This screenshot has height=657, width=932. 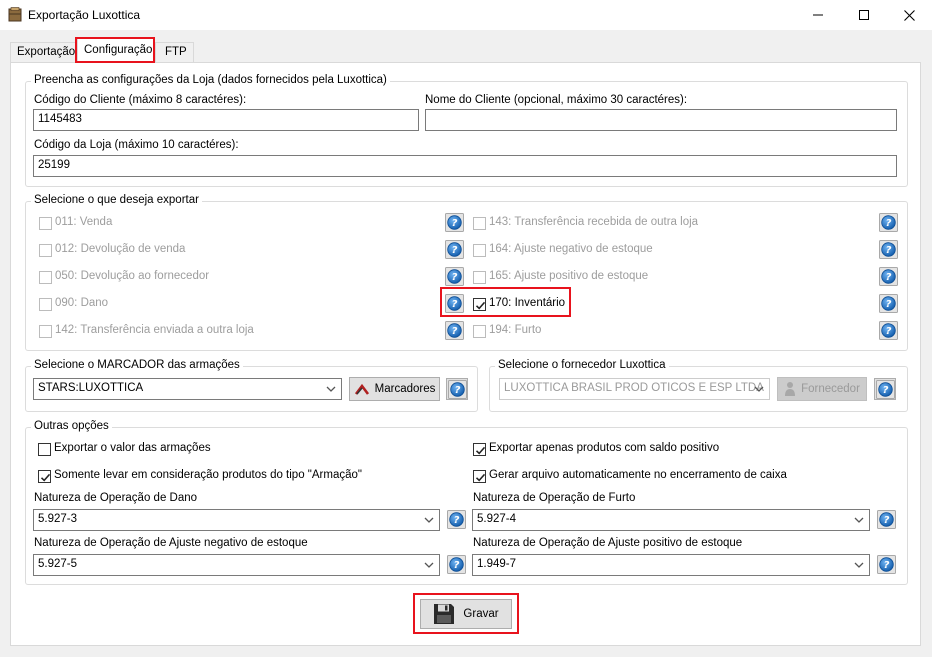 I want to click on natureza-furto-select: 5.927-4, so click(x=671, y=520).